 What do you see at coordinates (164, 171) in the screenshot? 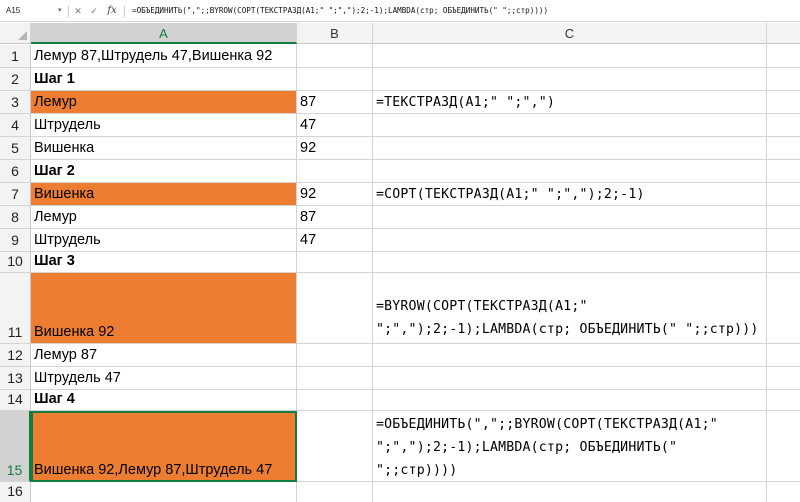
I see `cell-a6: Шаг 2` at bounding box center [164, 171].